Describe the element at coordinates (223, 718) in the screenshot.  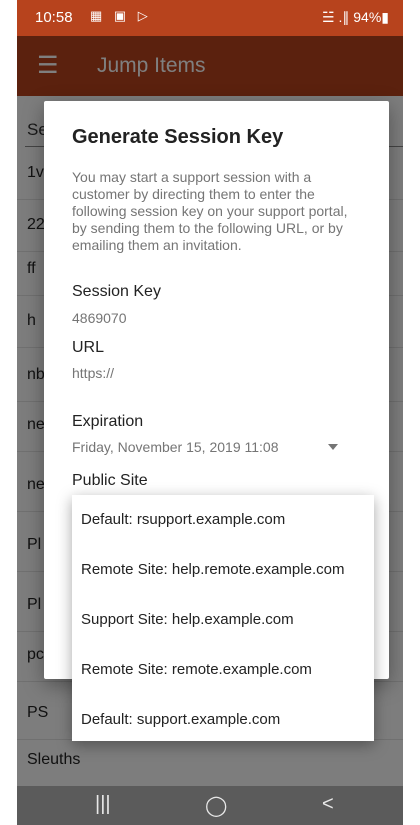
I see `dropdown-option: Default: support.example.com` at that location.